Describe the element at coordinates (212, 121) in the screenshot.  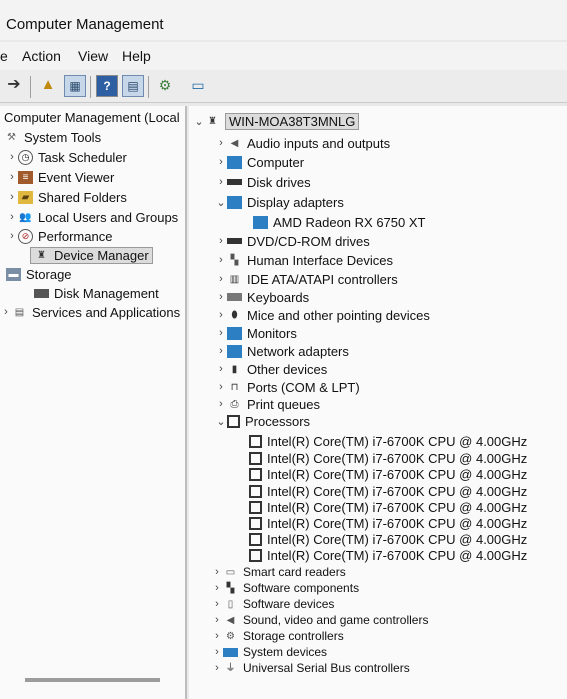
I see `computer-root-icon: ♜` at that location.